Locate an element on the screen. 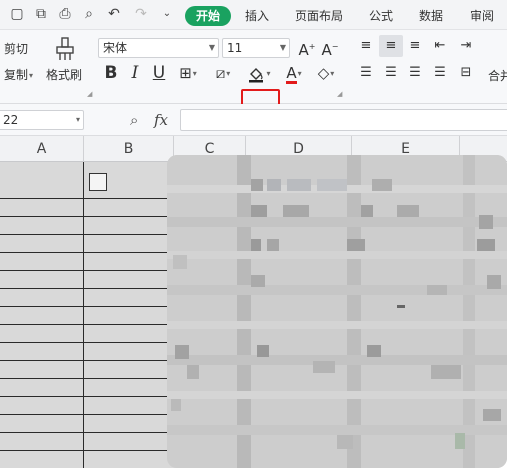 This screenshot has height=468, width=507. copy-label: 复制 is located at coordinates (16, 75).